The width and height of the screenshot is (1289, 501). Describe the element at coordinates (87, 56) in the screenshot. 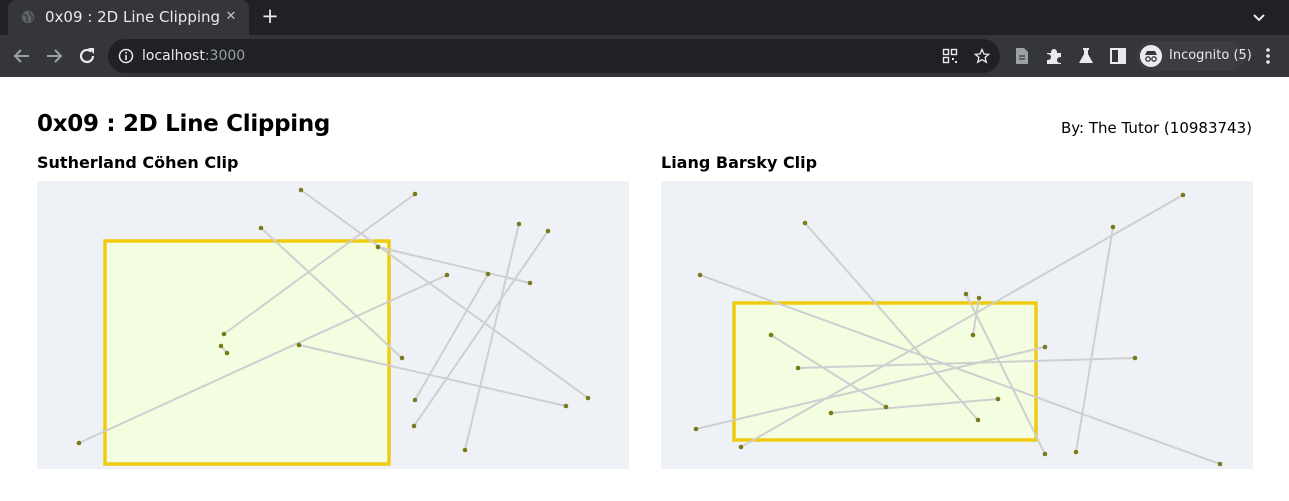

I see `reload-icon` at that location.